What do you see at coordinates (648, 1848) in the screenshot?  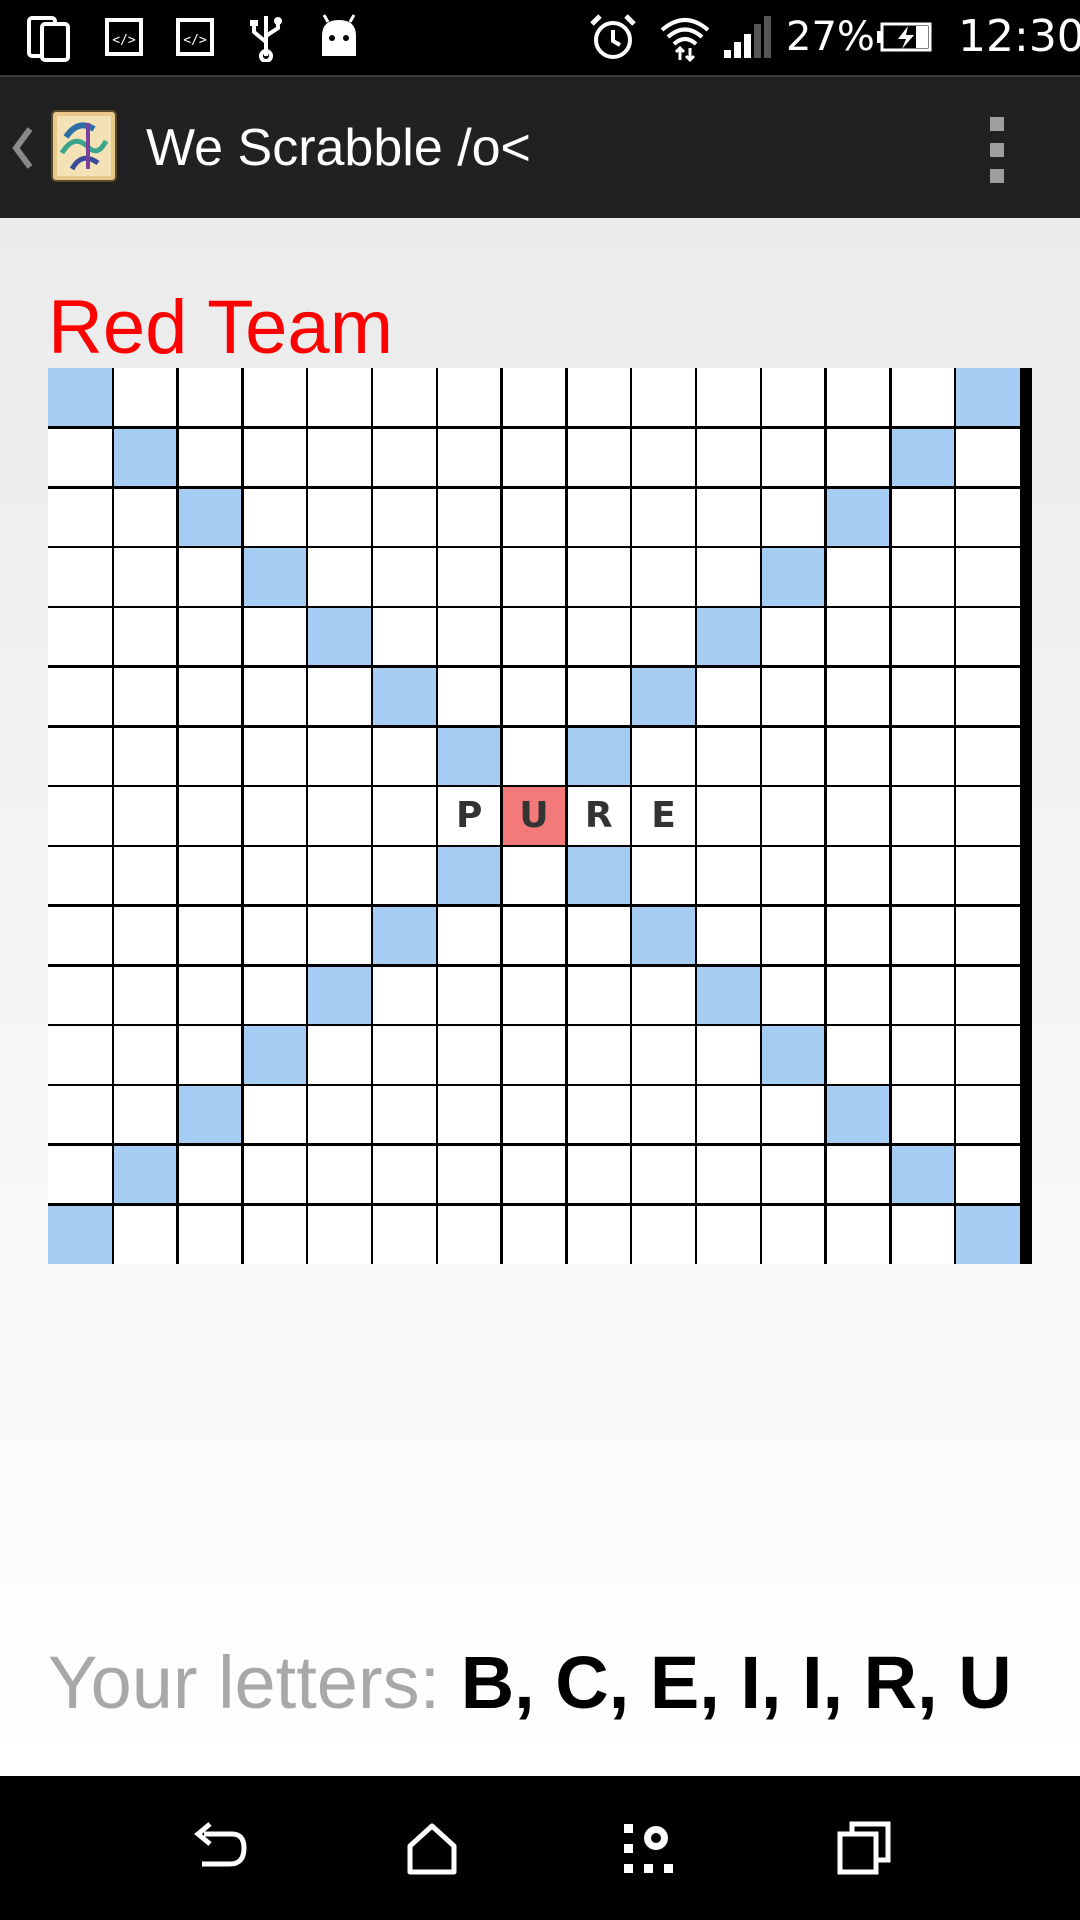 I see `apps-icon` at bounding box center [648, 1848].